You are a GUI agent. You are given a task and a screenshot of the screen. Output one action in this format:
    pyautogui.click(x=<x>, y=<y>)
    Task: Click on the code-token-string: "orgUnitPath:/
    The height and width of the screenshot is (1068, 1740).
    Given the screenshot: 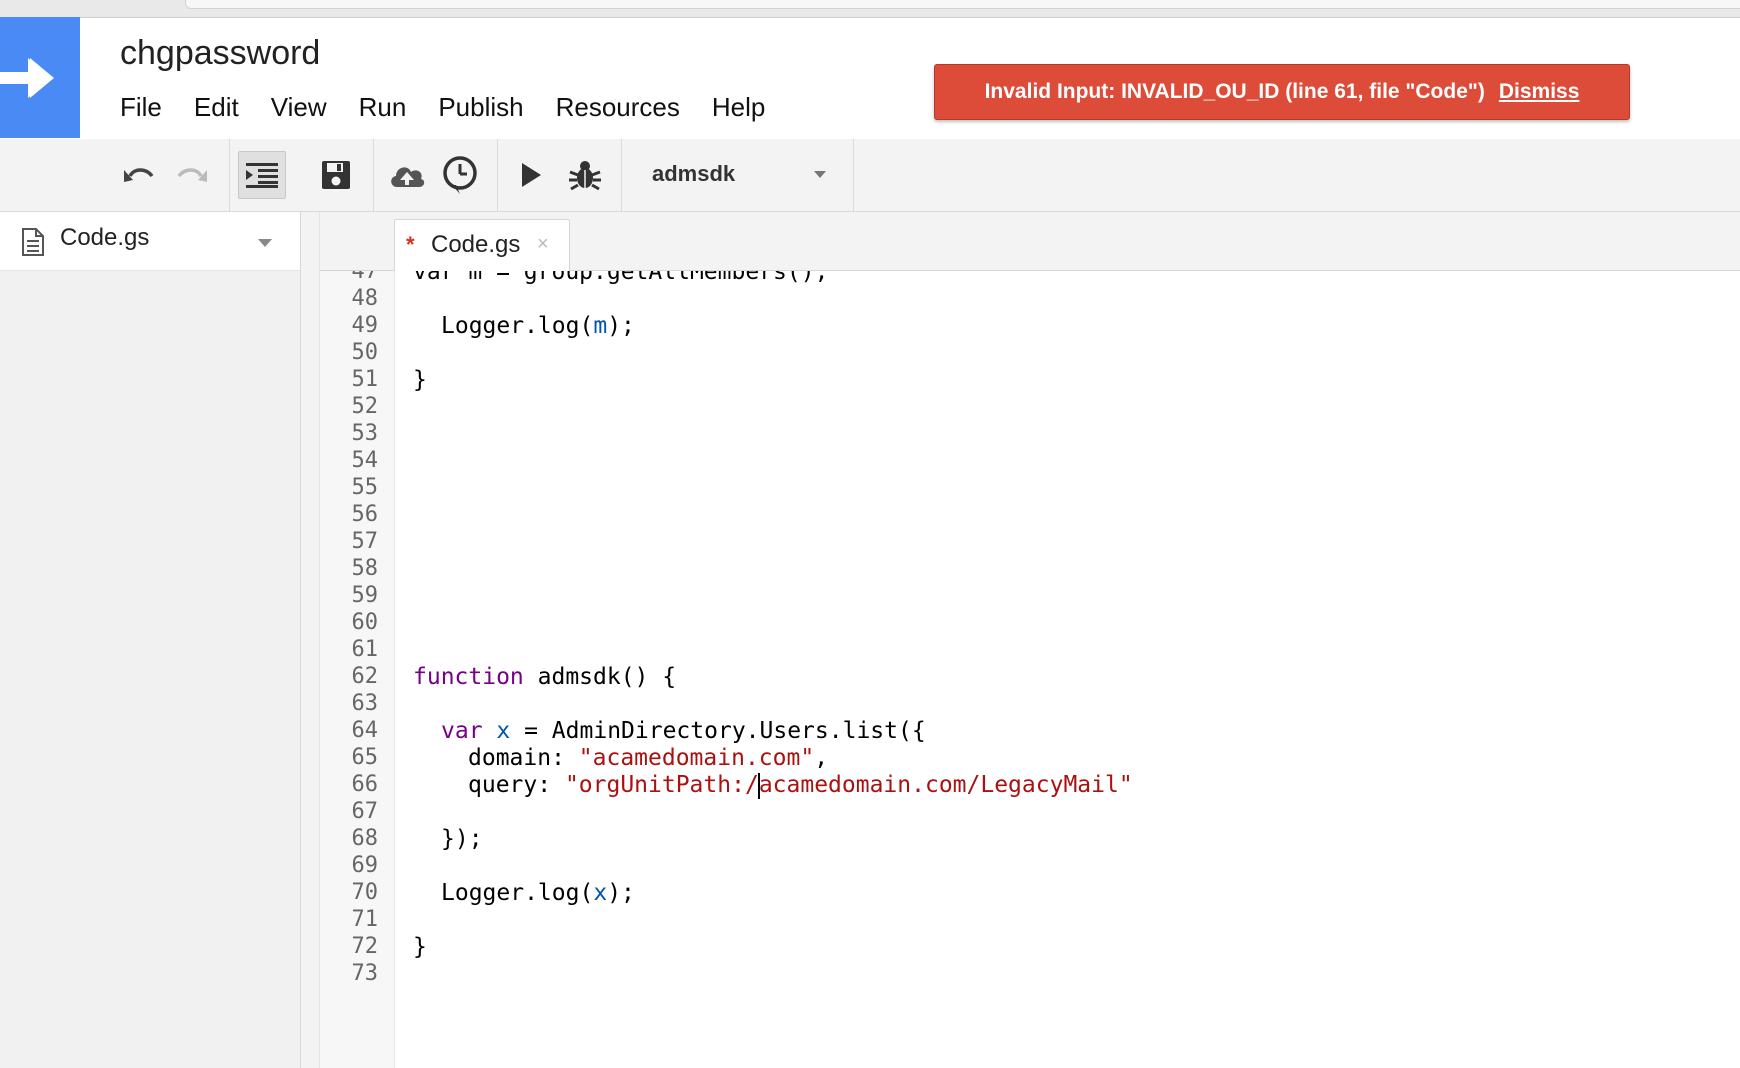 What is the action you would take?
    pyautogui.click(x=661, y=785)
    